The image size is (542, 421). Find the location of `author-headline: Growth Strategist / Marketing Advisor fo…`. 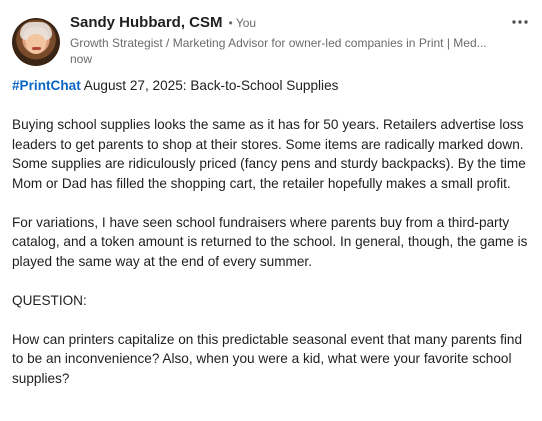

author-headline: Growth Strategist / Marketing Advisor fo… is located at coordinates (278, 43).